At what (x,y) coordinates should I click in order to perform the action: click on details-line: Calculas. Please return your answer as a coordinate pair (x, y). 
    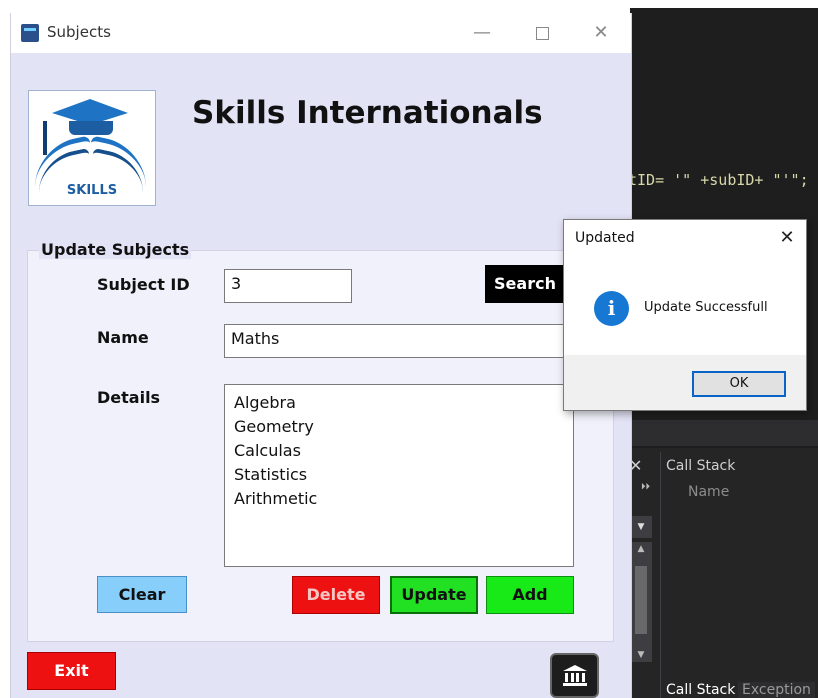
    Looking at the image, I should click on (267, 450).